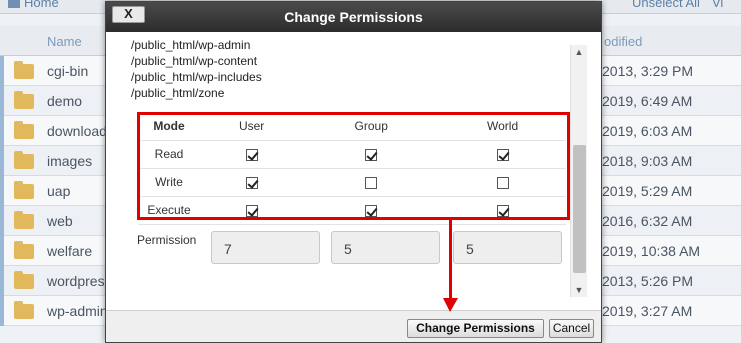 This screenshot has width=741, height=343. I want to click on permission-world-field: 5, so click(507, 247).